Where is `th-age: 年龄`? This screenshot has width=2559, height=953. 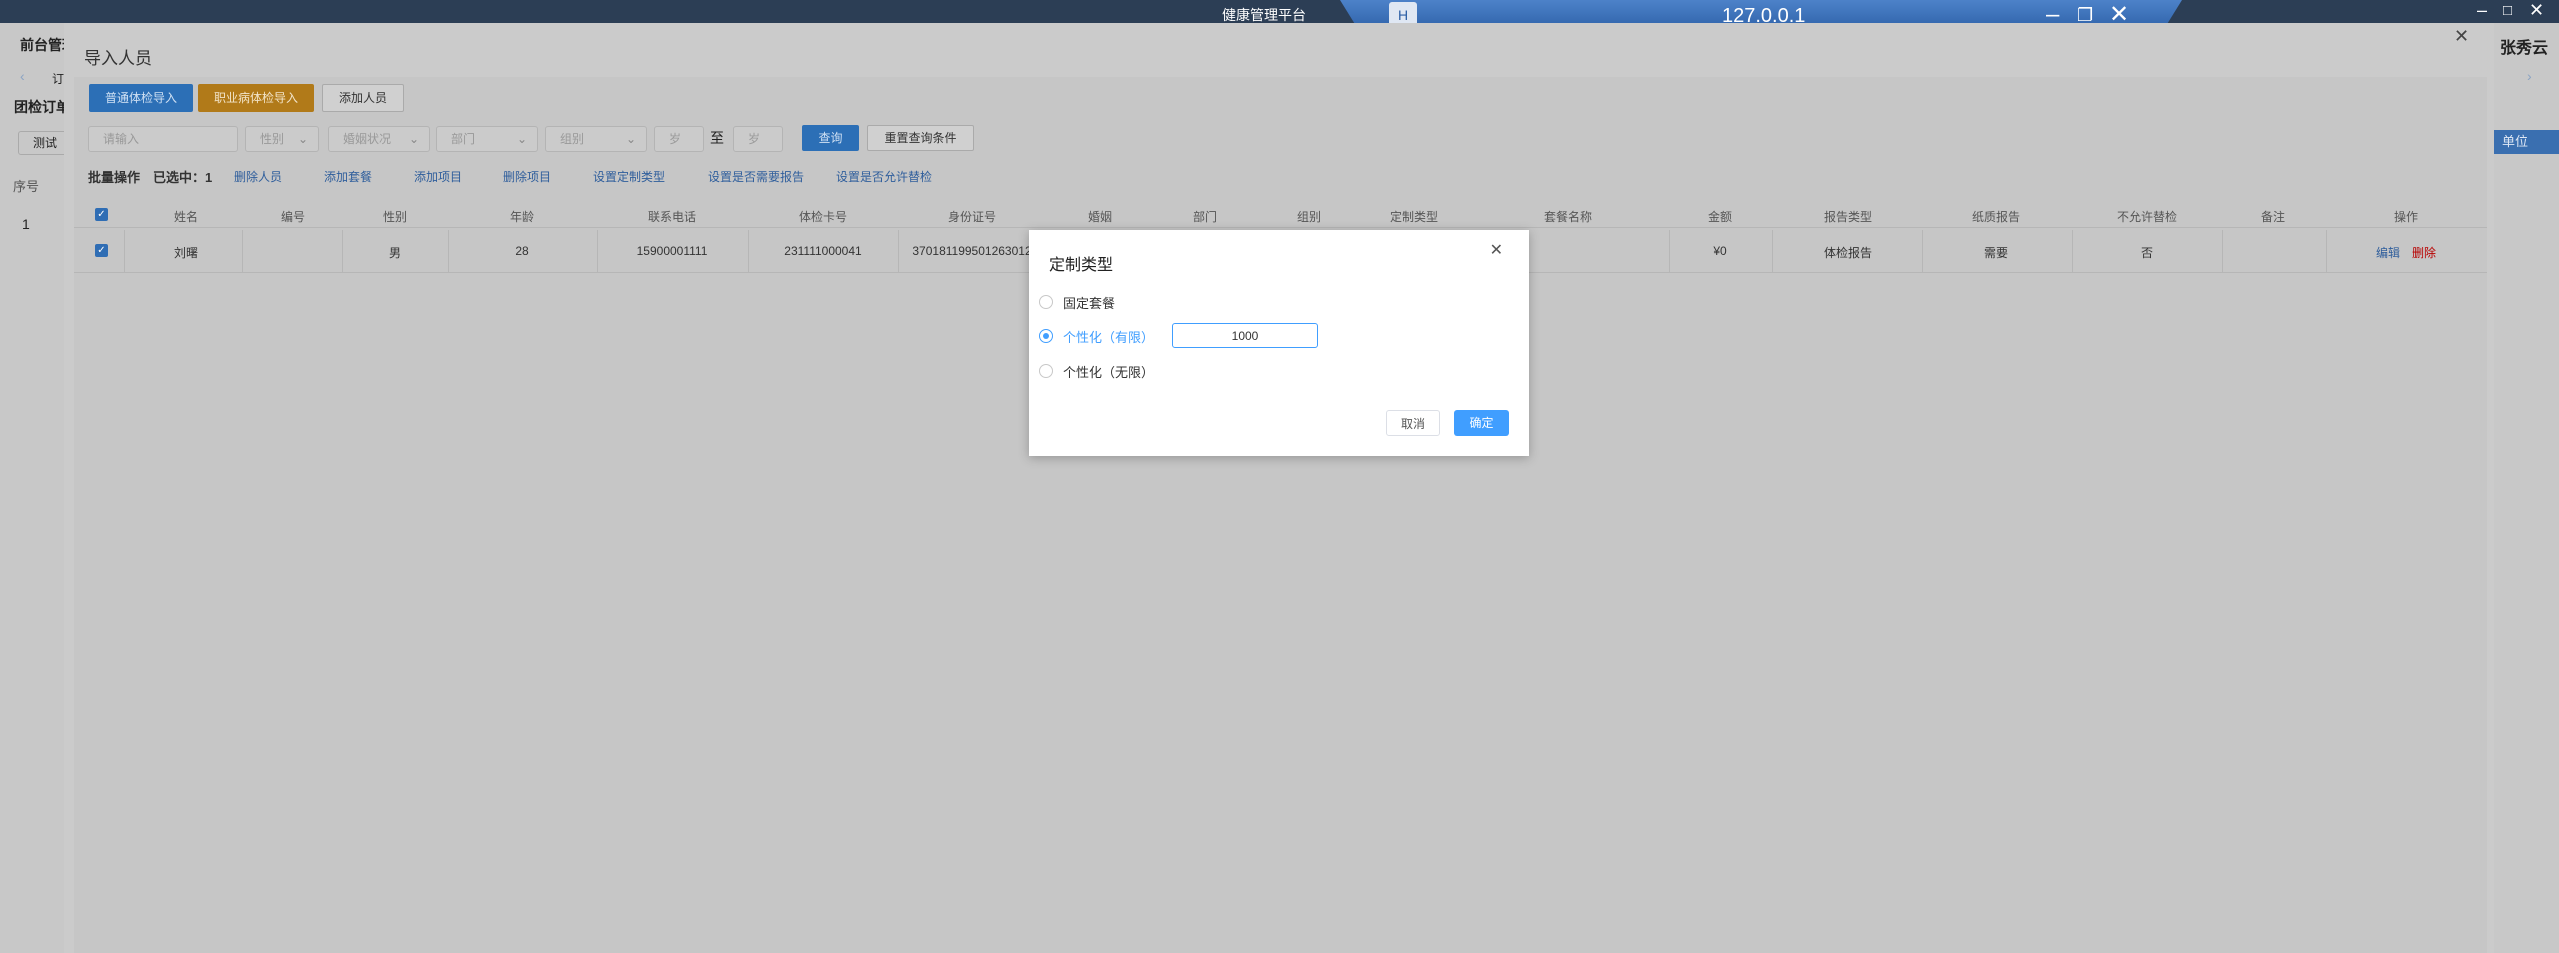
th-age: 年龄 is located at coordinates (522, 217).